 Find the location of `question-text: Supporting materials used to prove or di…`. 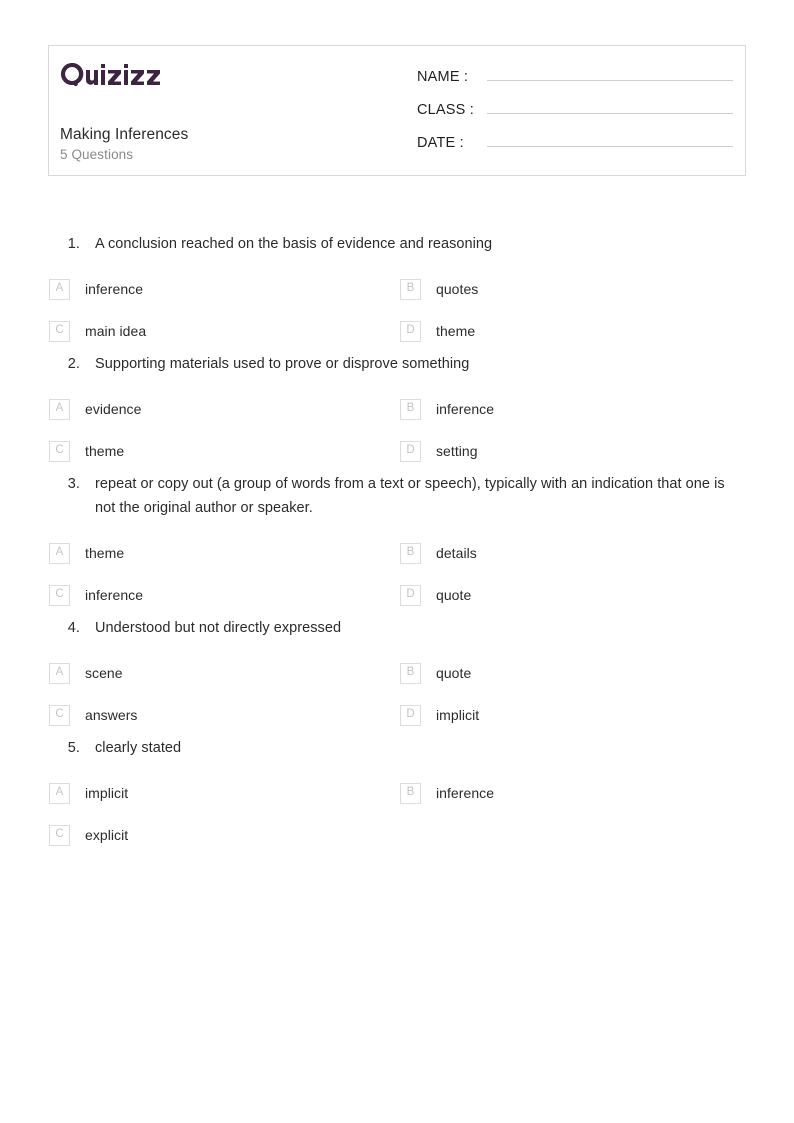

question-text: Supporting materials used to prove or di… is located at coordinates (282, 364).